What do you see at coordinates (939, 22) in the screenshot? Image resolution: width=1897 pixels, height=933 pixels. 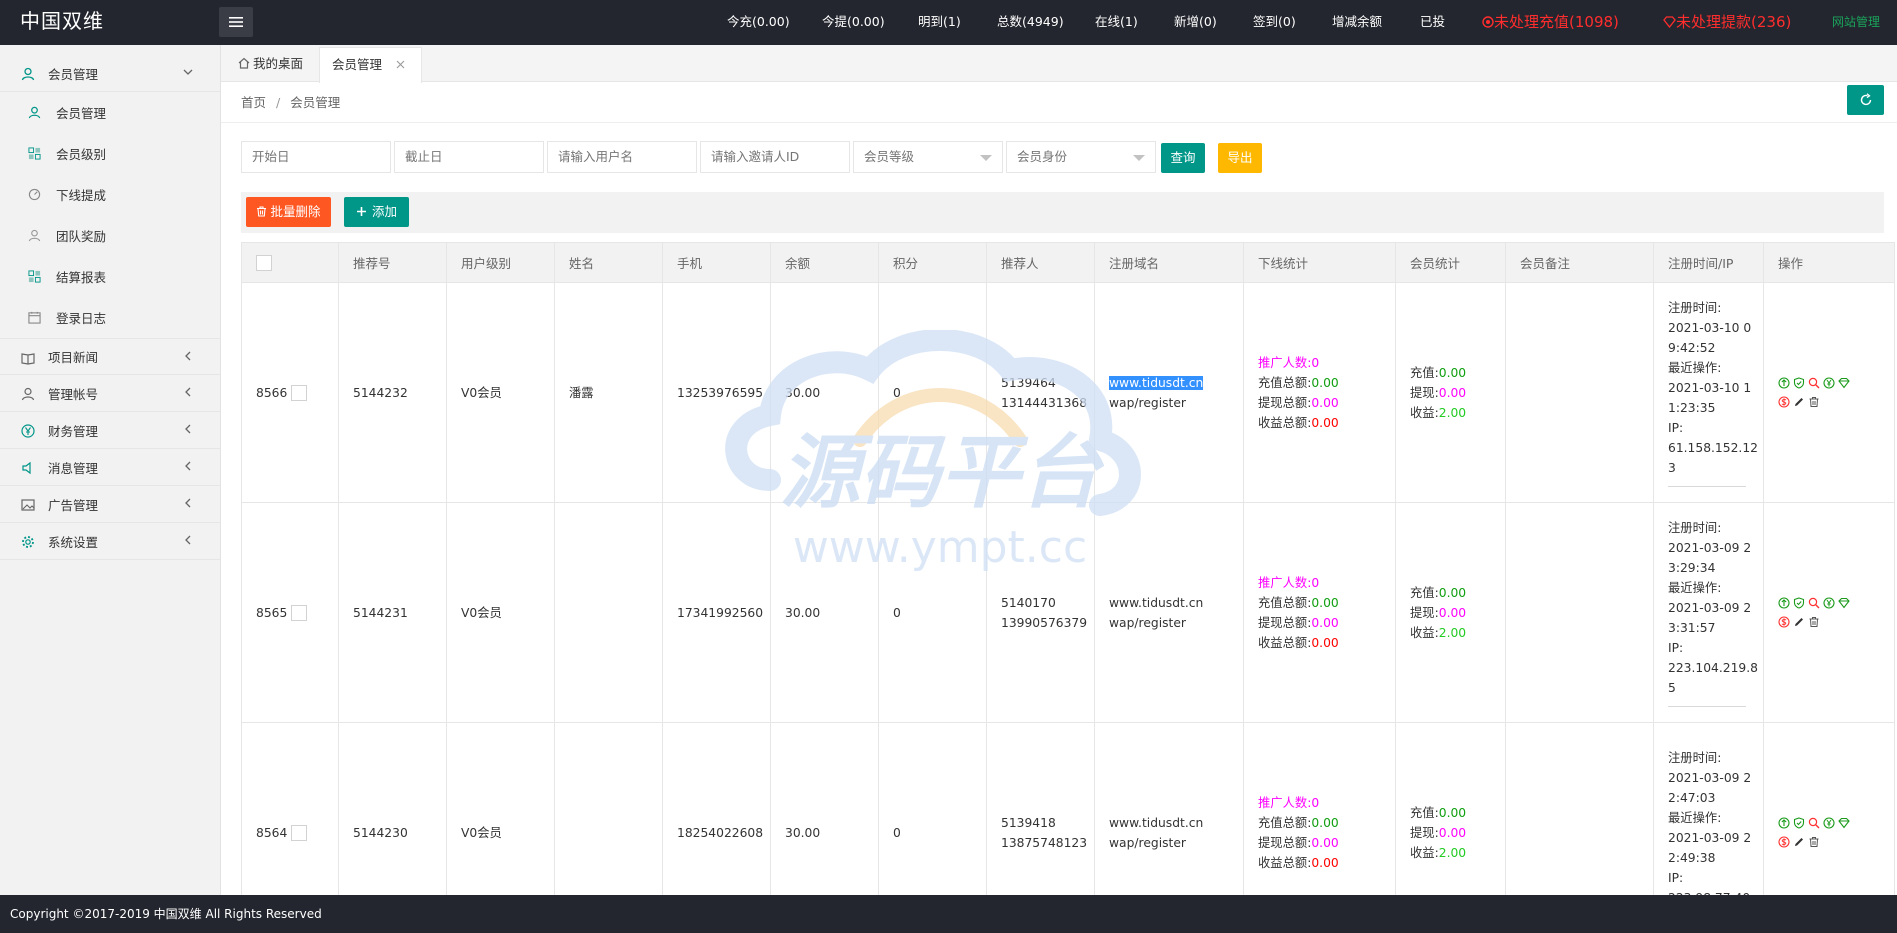 I see `stat-tomorrow: 明到(1)` at bounding box center [939, 22].